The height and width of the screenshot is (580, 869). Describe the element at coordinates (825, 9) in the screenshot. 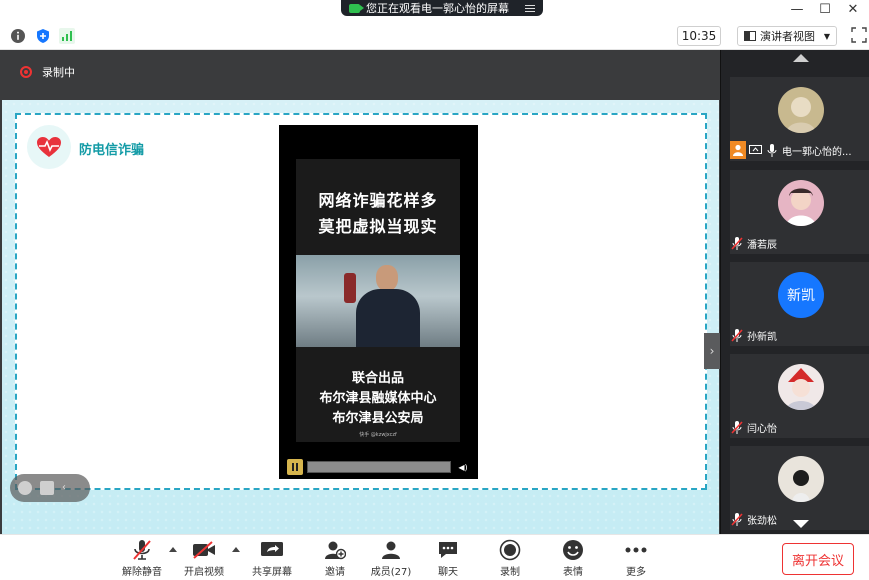

I see `maximize-button: ☐` at that location.